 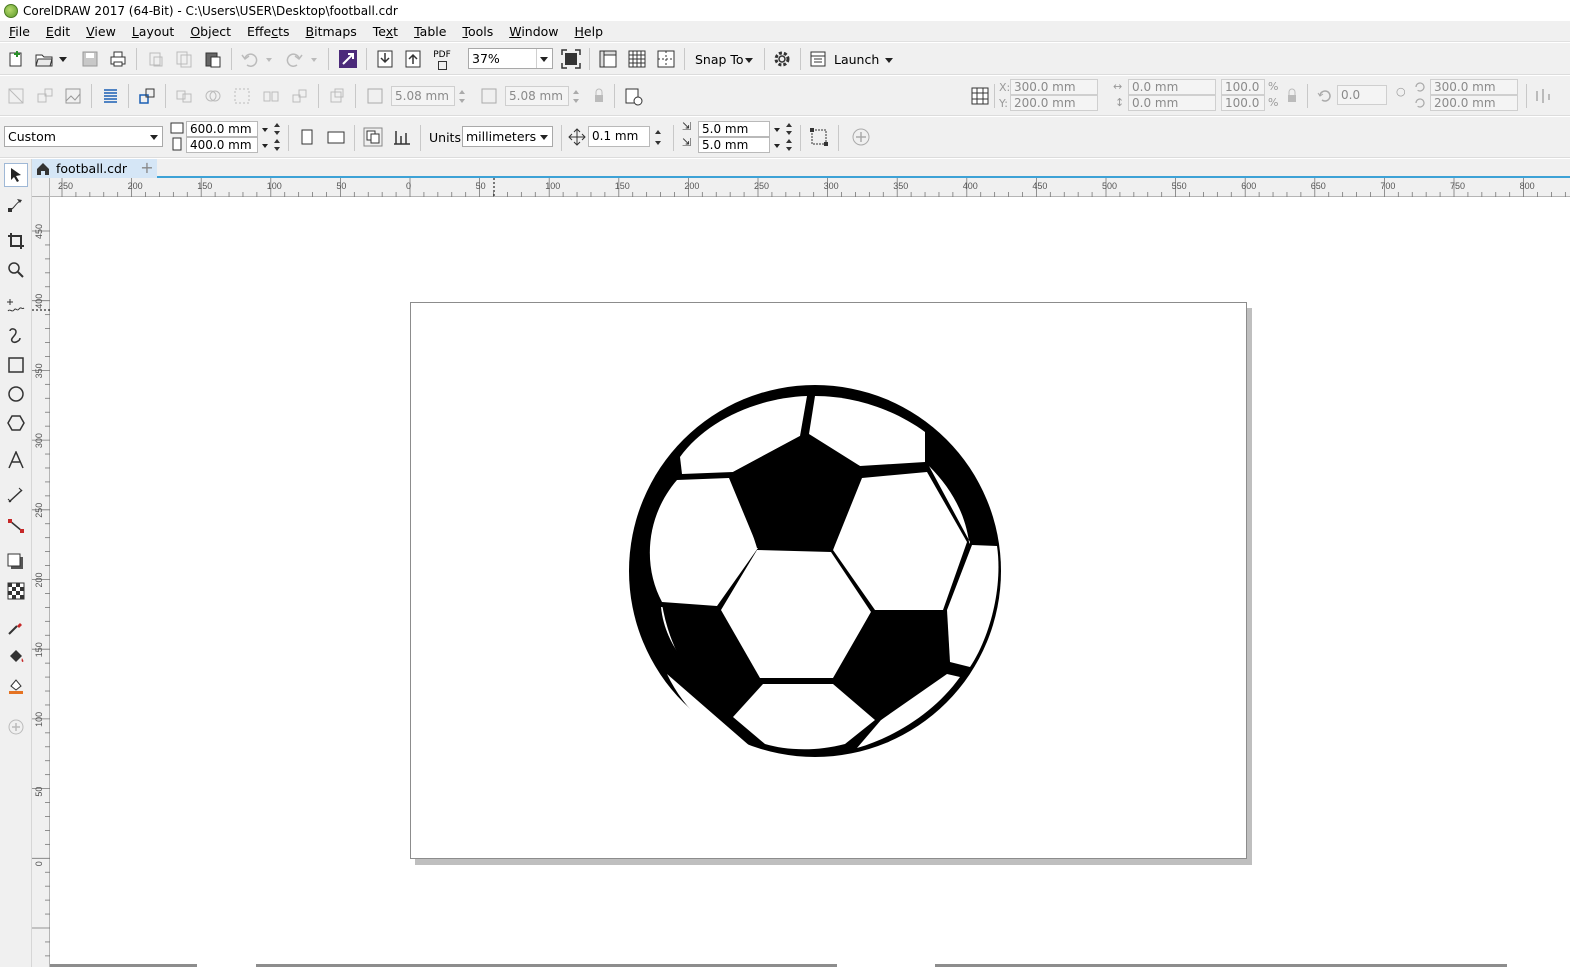 I want to click on nudge-h-field: 5.08 mm, so click(x=423, y=96).